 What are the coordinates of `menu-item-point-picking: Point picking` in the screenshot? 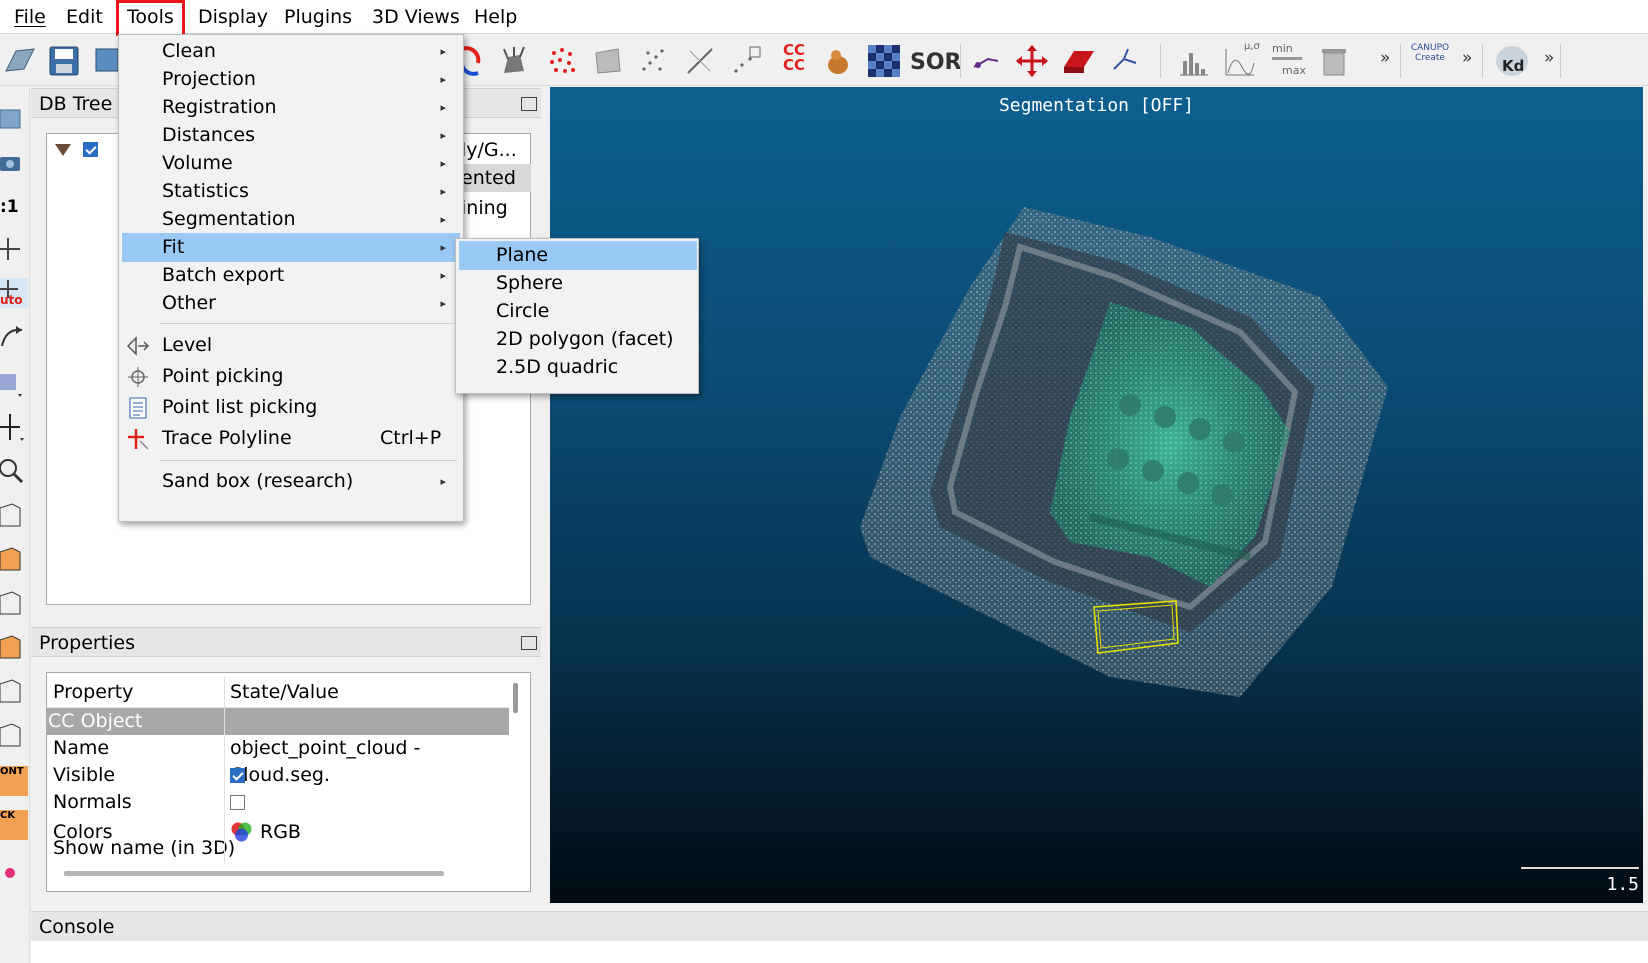 It's located at (291, 376).